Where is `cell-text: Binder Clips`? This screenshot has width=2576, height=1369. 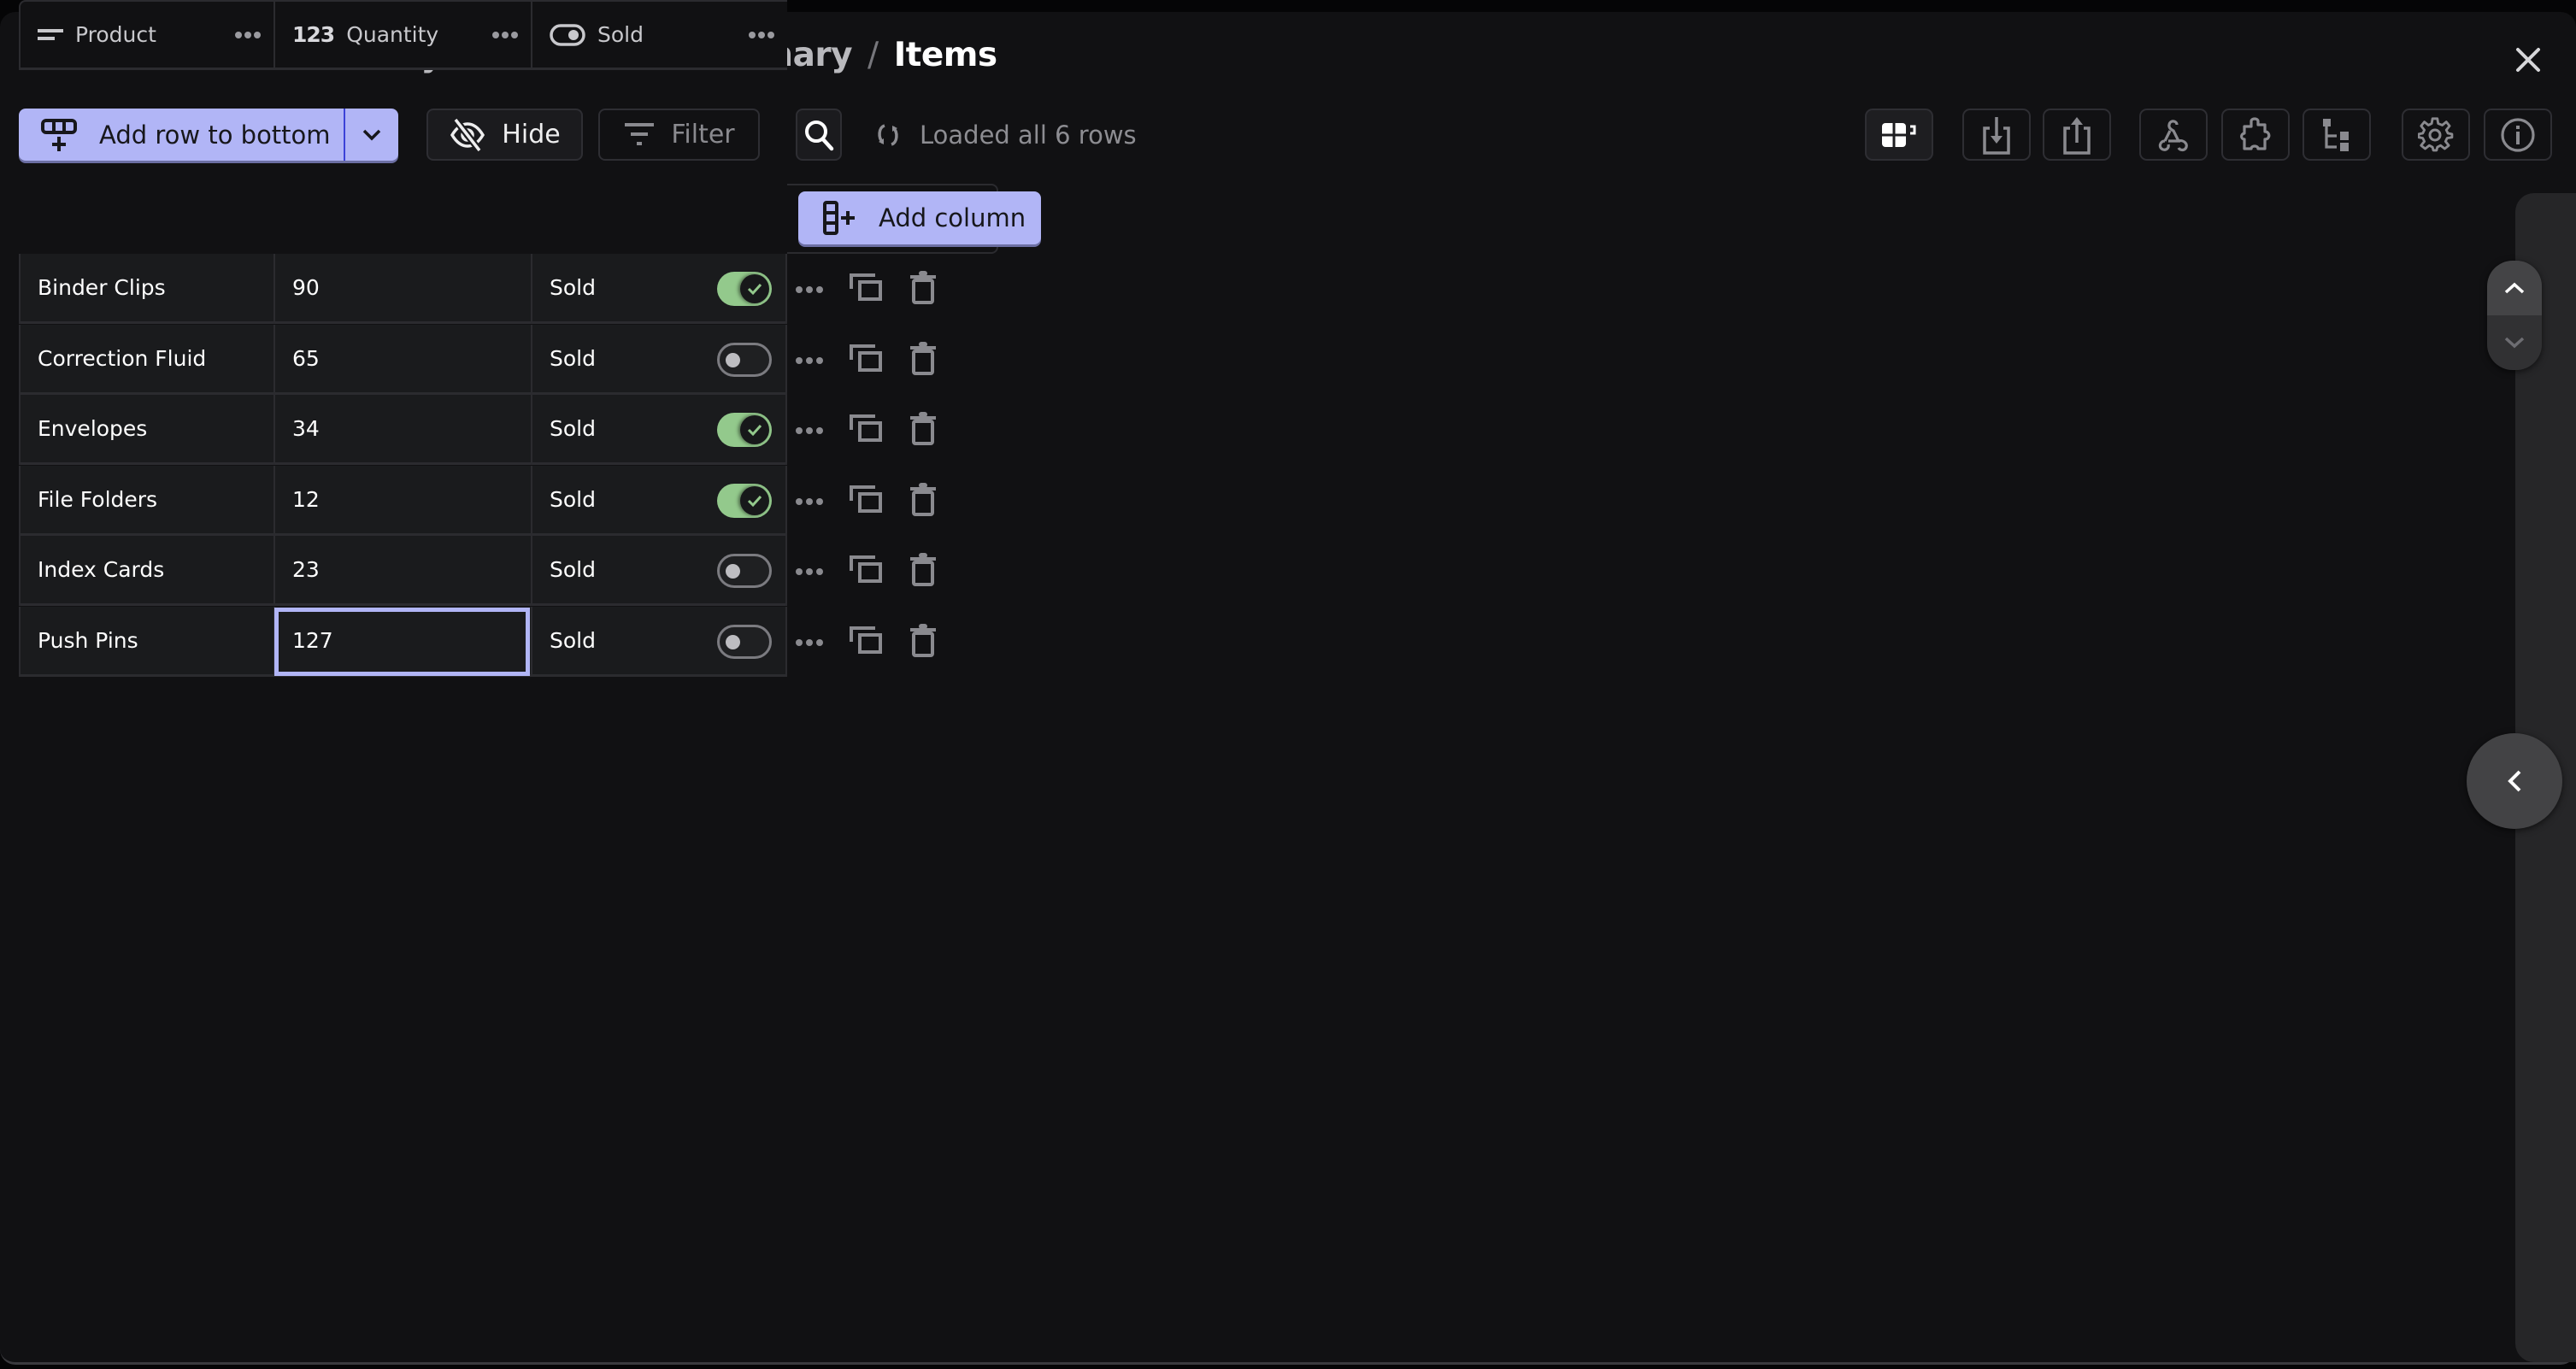 cell-text: Binder Clips is located at coordinates (102, 287).